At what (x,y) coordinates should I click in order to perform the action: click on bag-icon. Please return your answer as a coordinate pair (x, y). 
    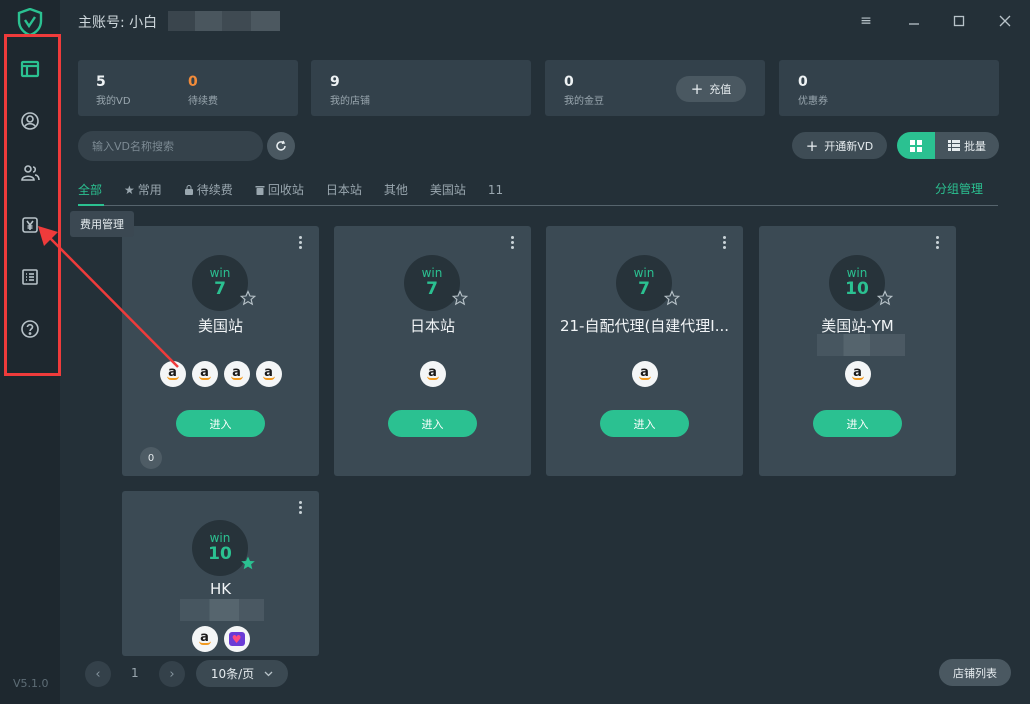
    Looking at the image, I should click on (188, 189).